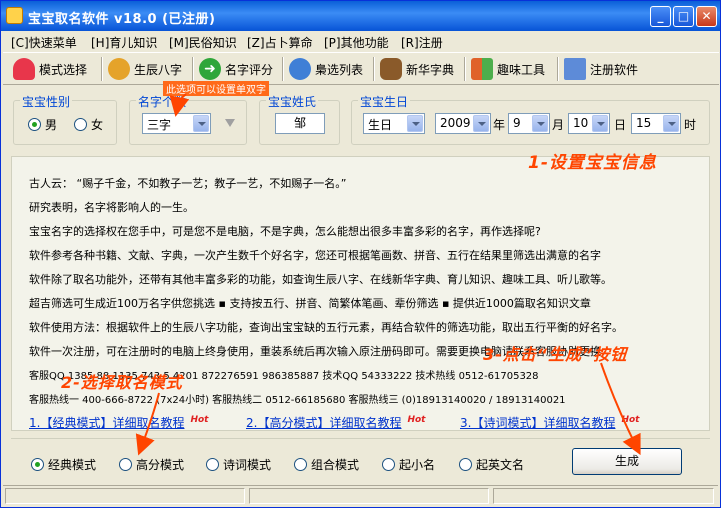 Image resolution: width=721 pixels, height=508 pixels. I want to click on arrow-to-generate, so click(620, 409).